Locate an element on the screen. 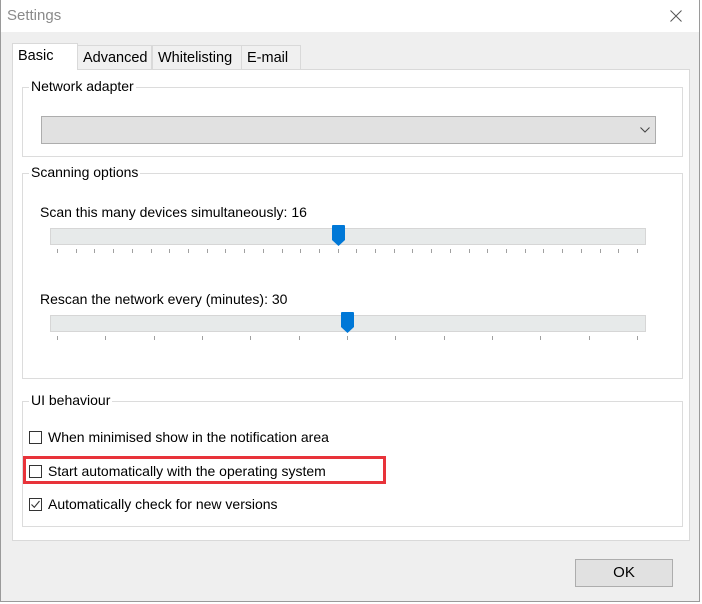 The width and height of the screenshot is (702, 604). tab-whitelisting: Whitelisting is located at coordinates (197, 57).